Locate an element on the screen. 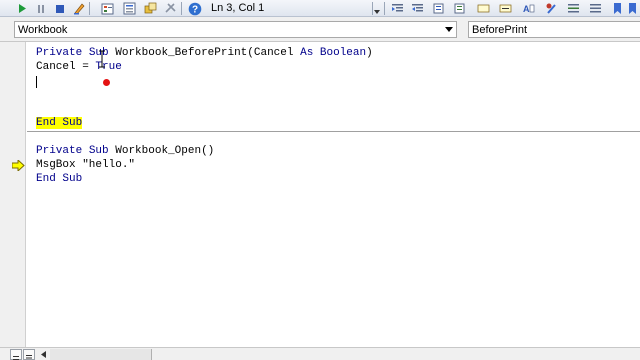 Image resolution: width=640 pixels, height=360 pixels. code-line-end-sub-2: End Sub is located at coordinates (59, 179).